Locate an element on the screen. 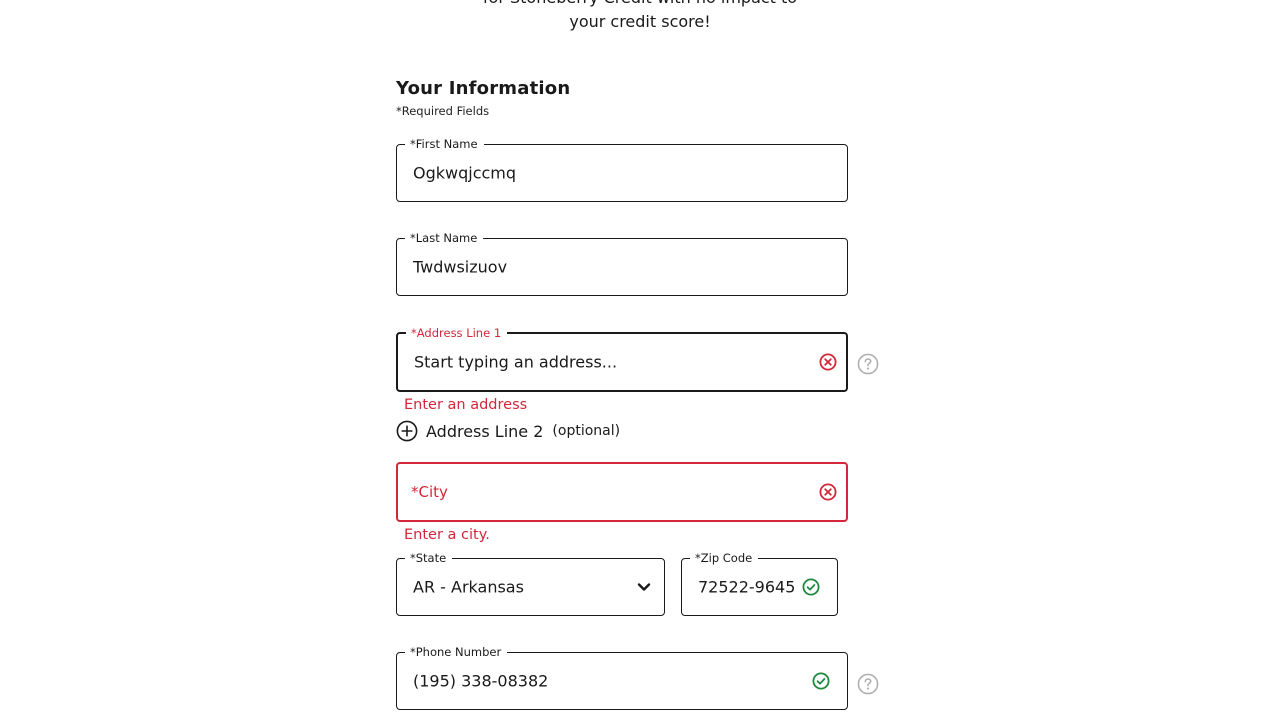  phone-number-value: (195) 338-08382 is located at coordinates (480, 681).